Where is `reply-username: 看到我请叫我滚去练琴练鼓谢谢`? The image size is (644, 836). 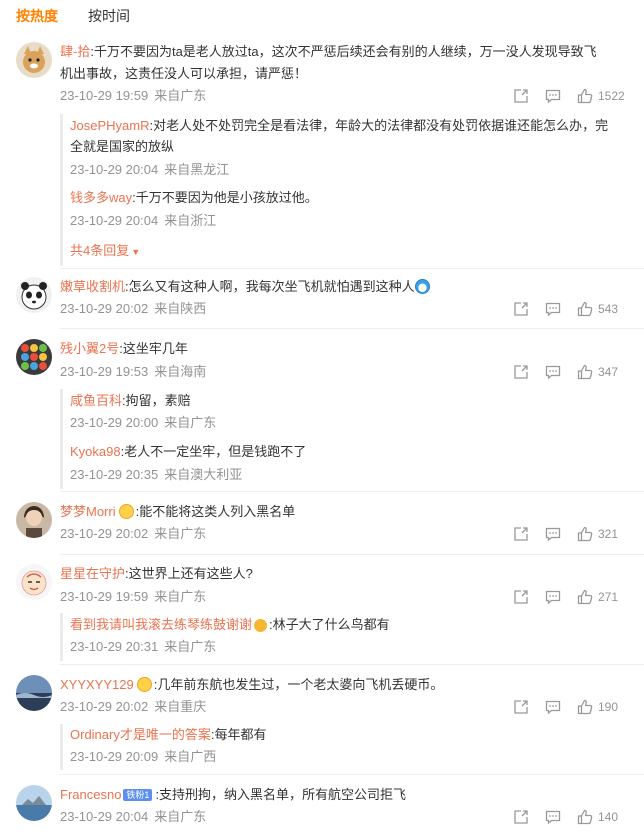 reply-username: 看到我请叫我滚去练琴练鼓谢谢 is located at coordinates (161, 624).